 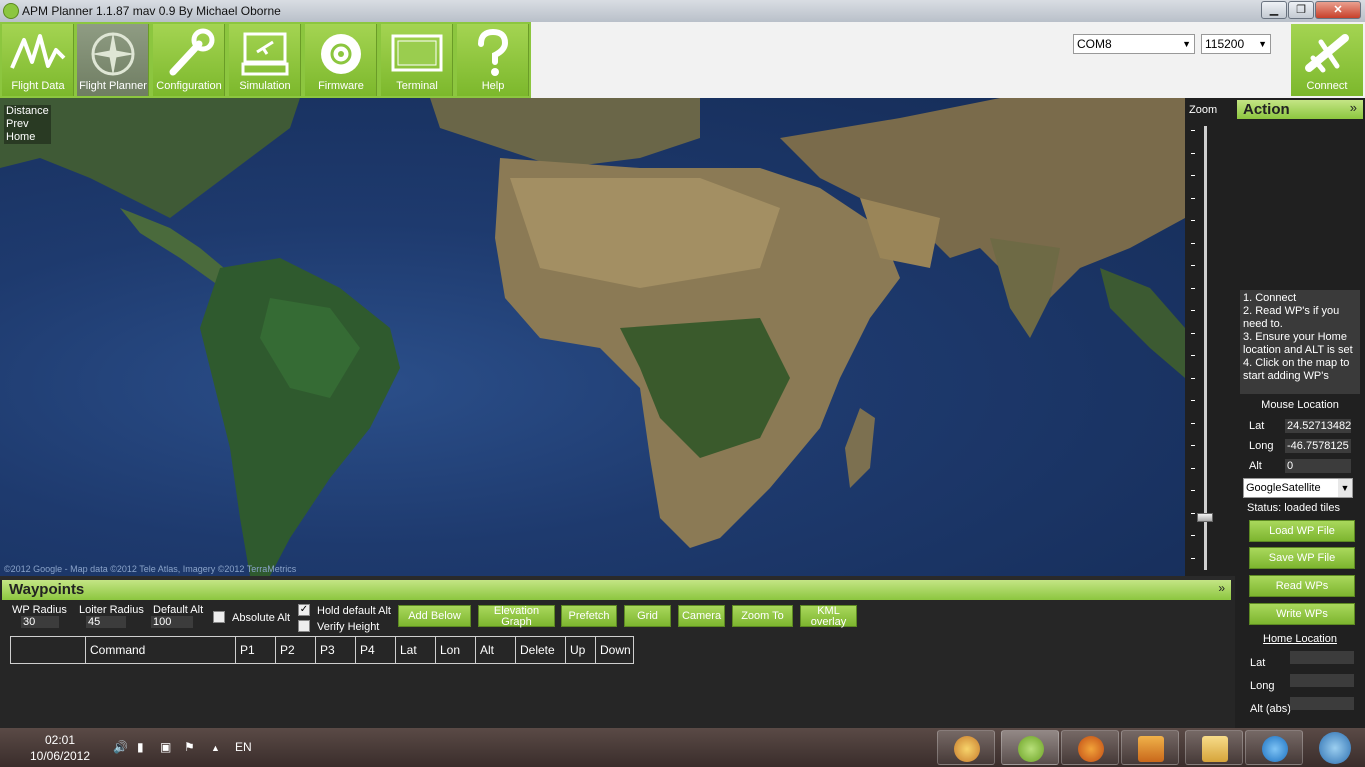 I want to click on instruction-line: 1. Connect, so click(x=1270, y=298).